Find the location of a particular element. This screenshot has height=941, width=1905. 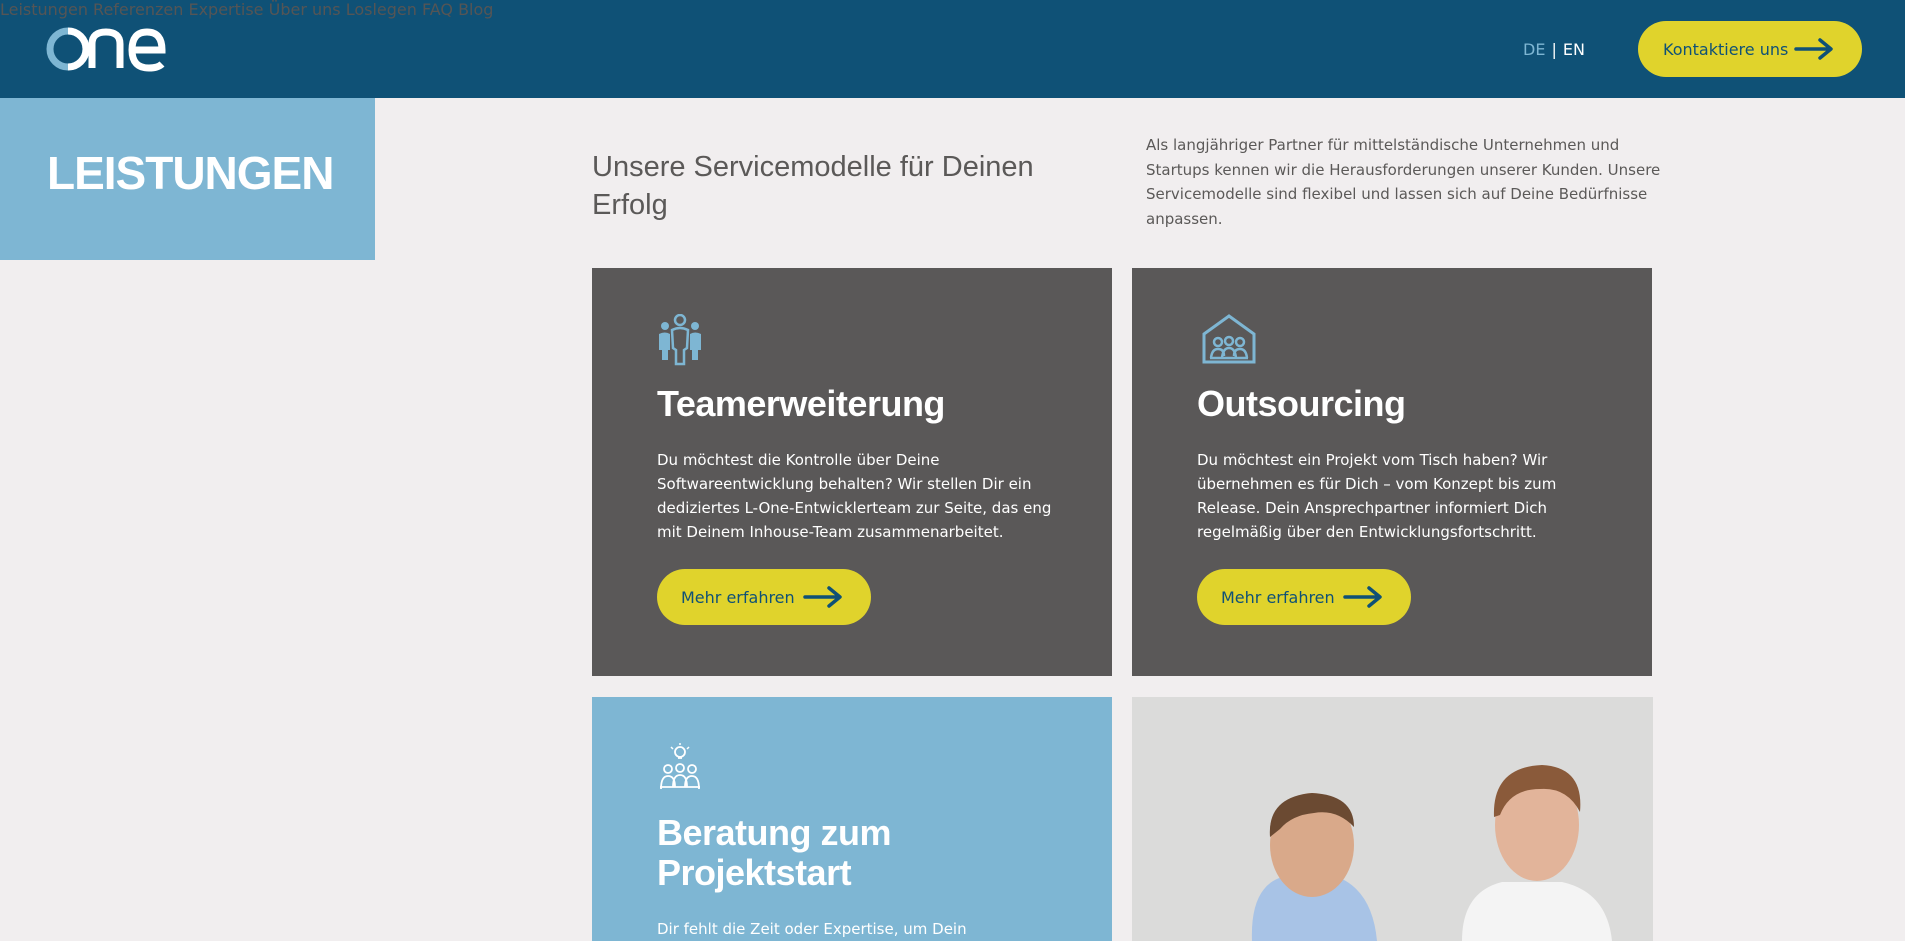

card-title: Teamerweiterung is located at coordinates (801, 403).